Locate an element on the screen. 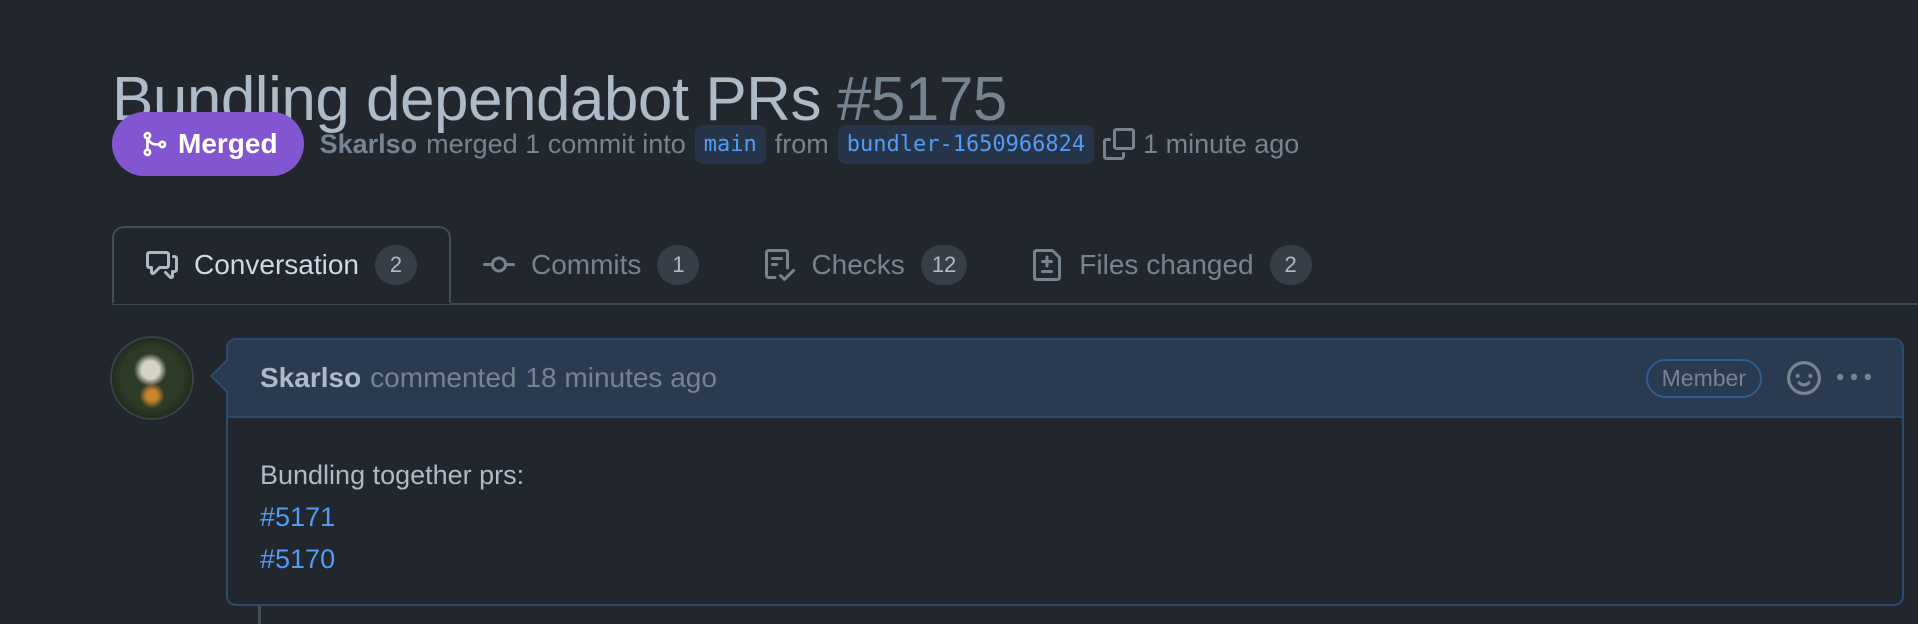 The height and width of the screenshot is (624, 1918). tab-conversation: Conversation 2 is located at coordinates (281, 265).